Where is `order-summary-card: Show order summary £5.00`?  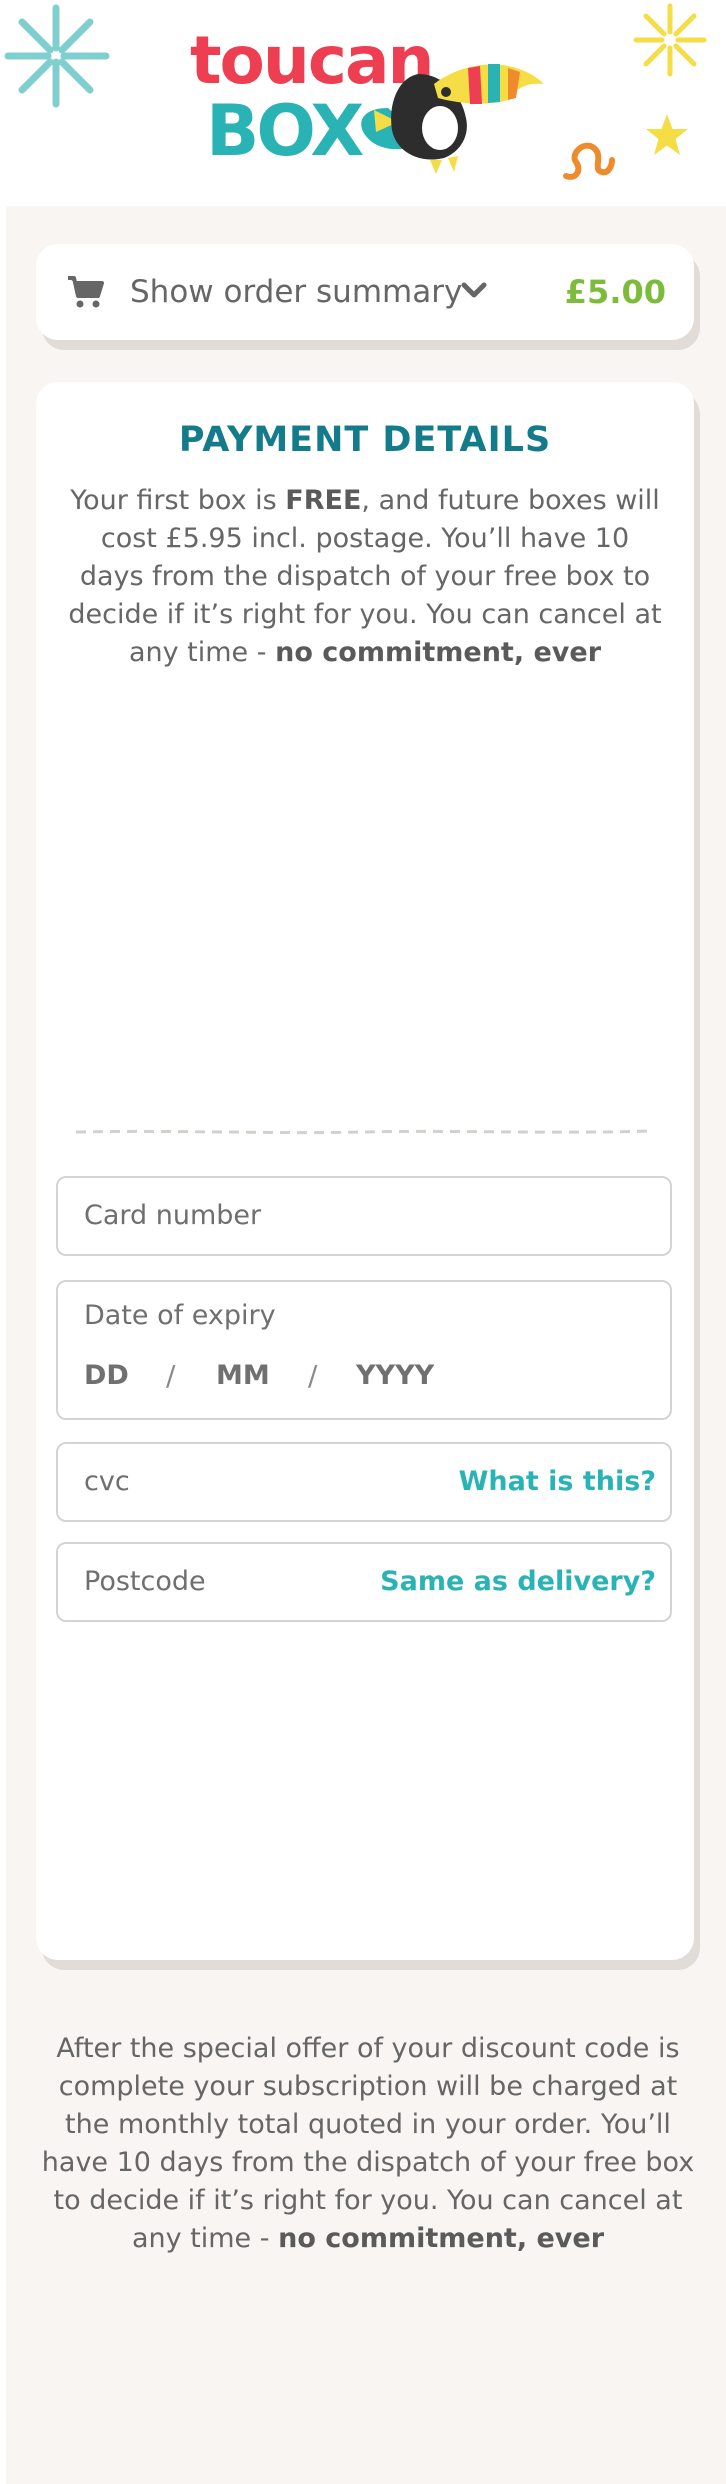
order-summary-card: Show order summary £5.00 is located at coordinates (365, 292).